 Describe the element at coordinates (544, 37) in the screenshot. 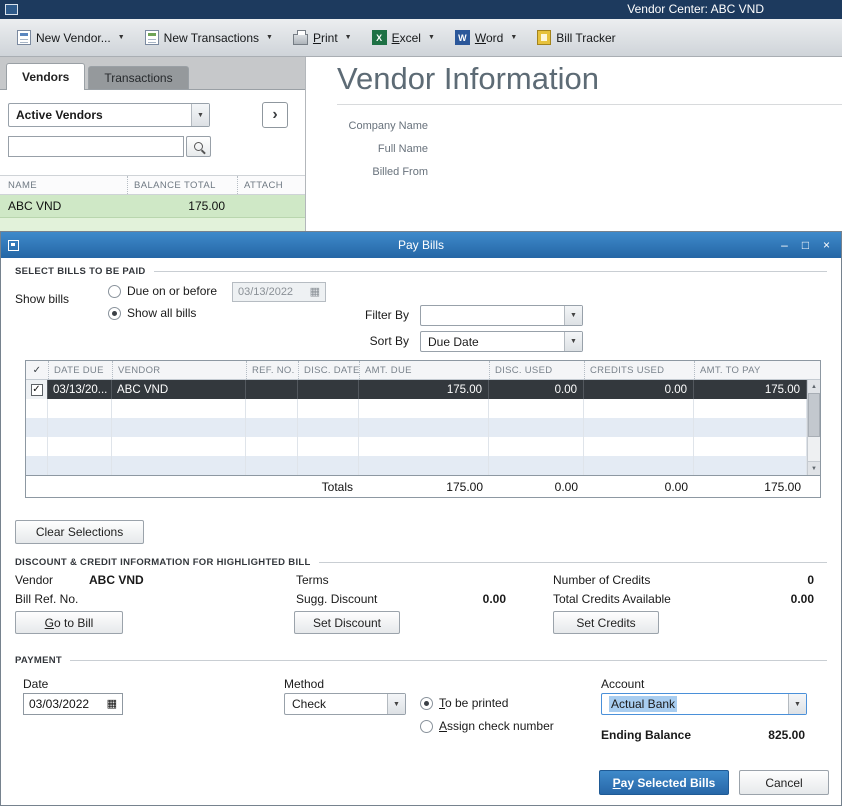

I see `bill-tracker-icon` at that location.